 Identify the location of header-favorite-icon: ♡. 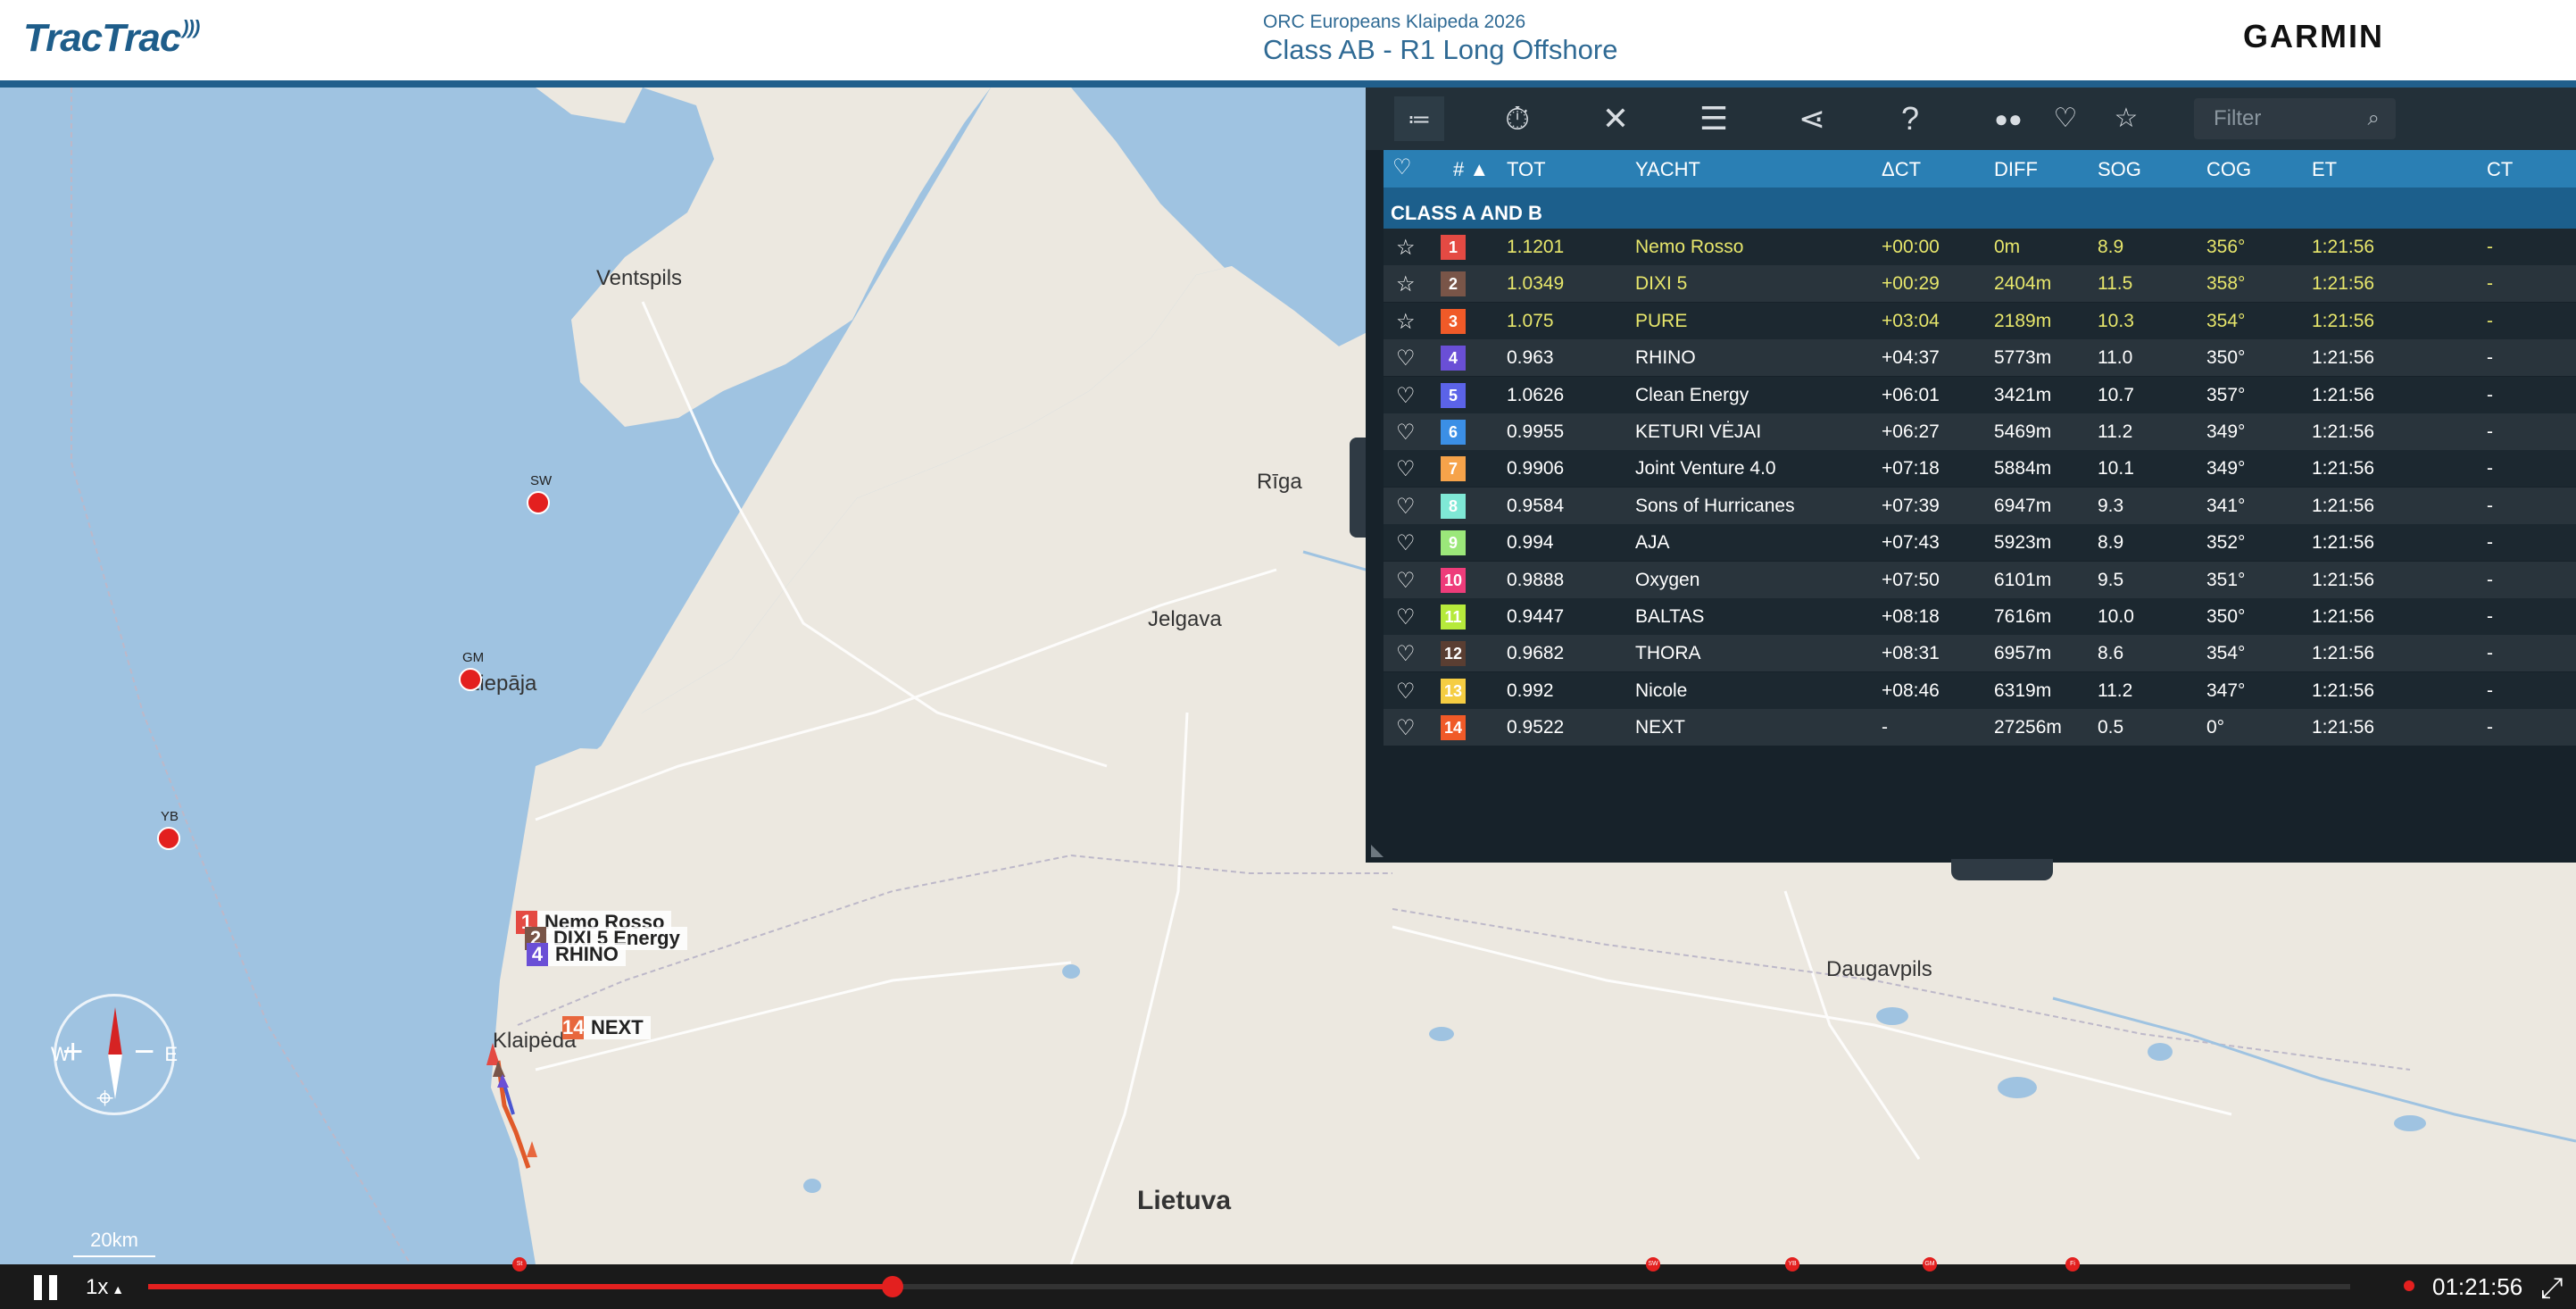
(1402, 167).